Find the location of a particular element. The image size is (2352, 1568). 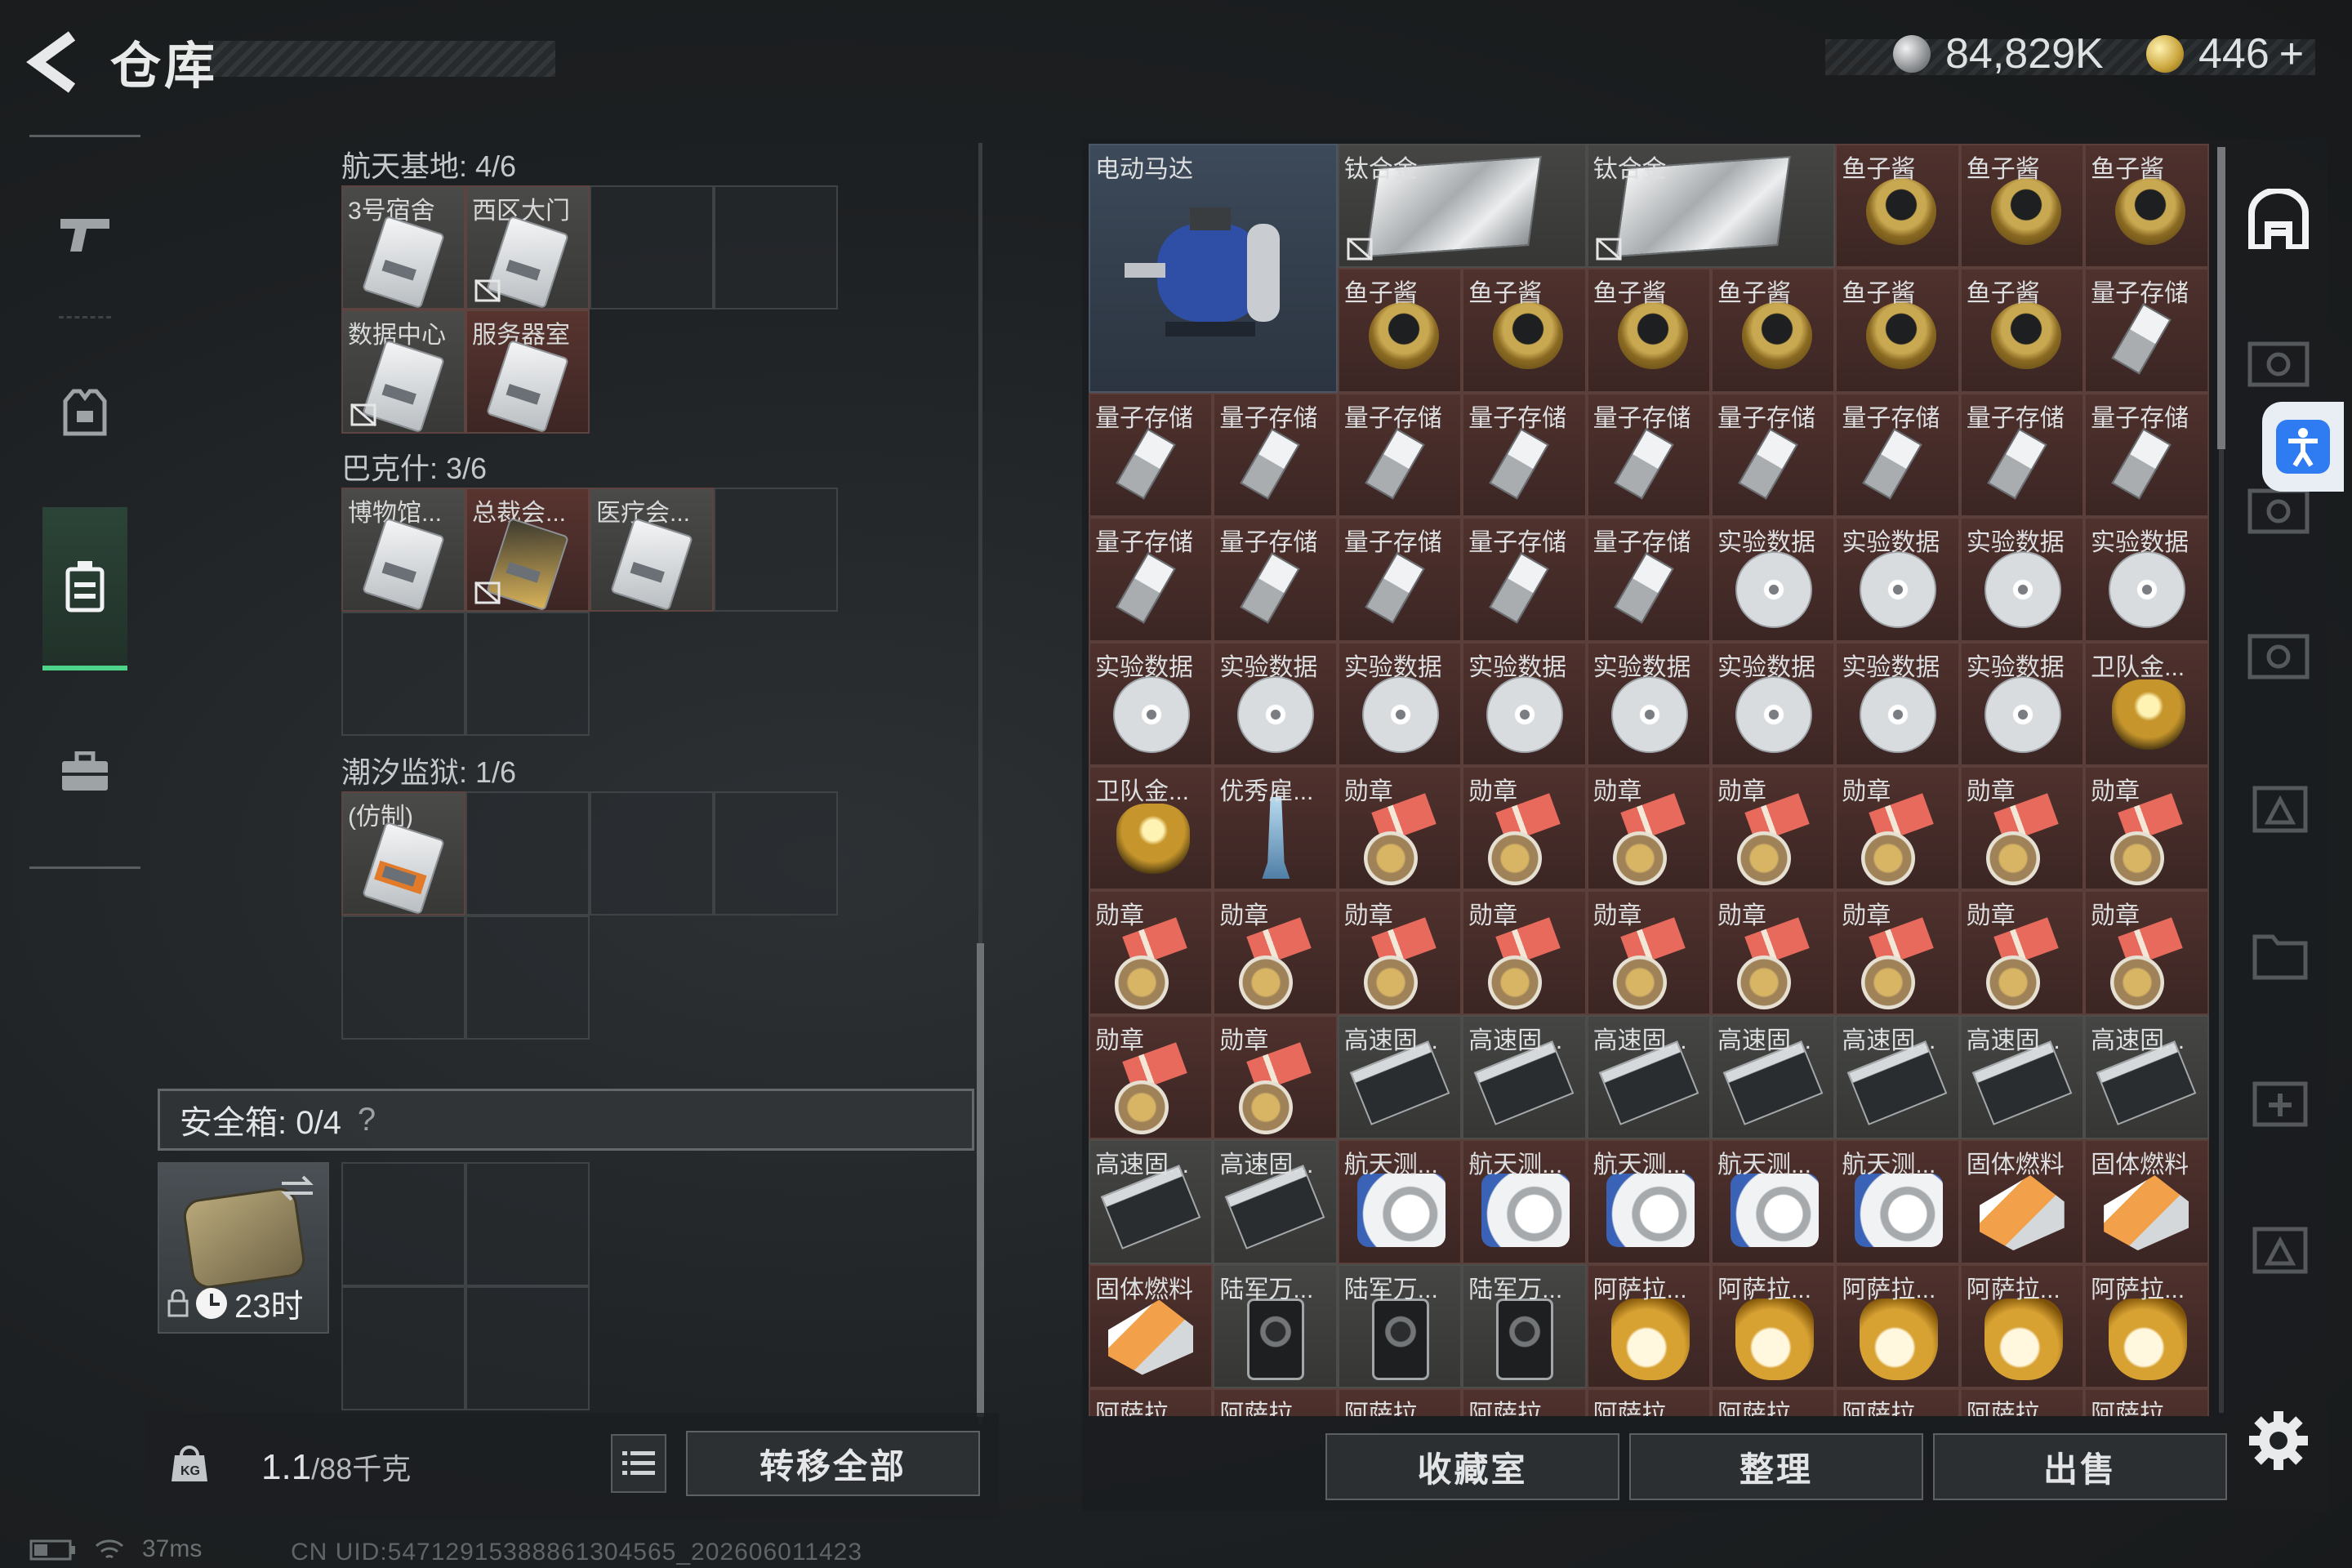

currency-gold: 446 + is located at coordinates (2225, 53).